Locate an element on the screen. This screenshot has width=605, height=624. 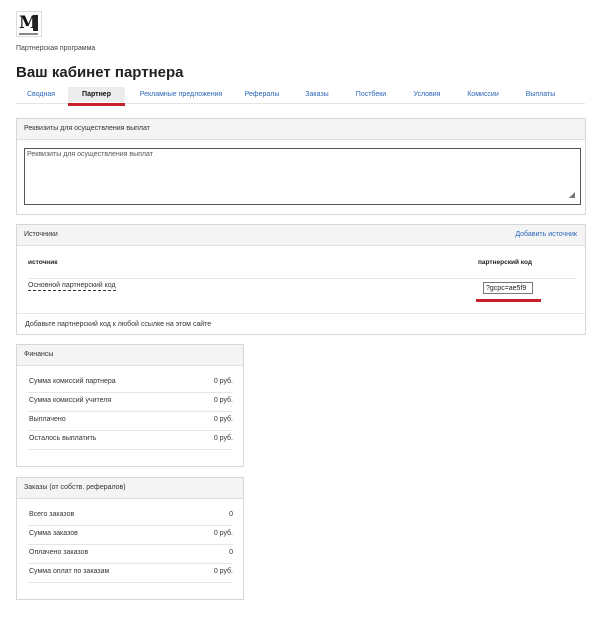
finance-row: Сумма комиссий партнера 0 руб. is located at coordinates (130, 383).